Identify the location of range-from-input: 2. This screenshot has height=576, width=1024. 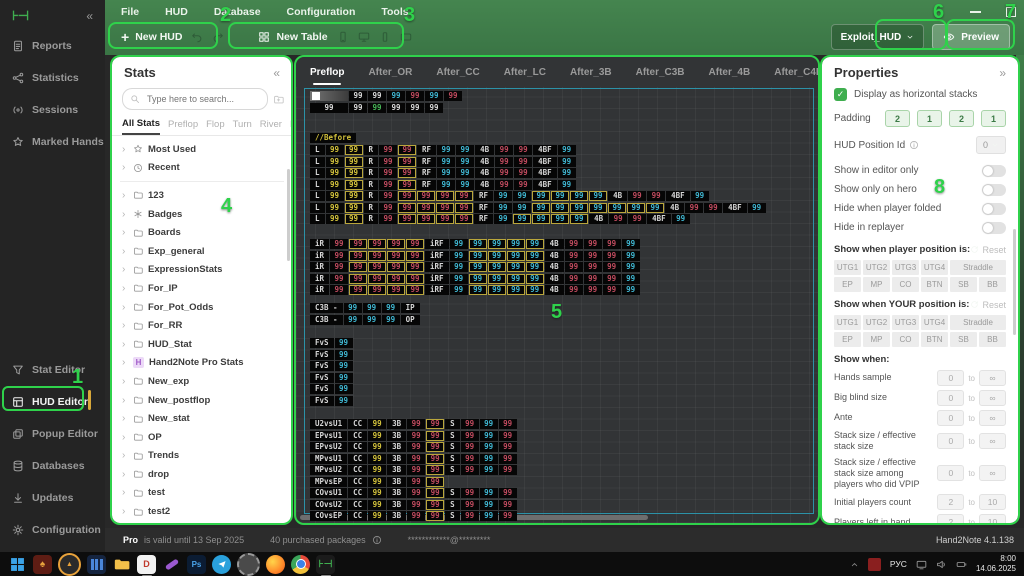
(951, 518).